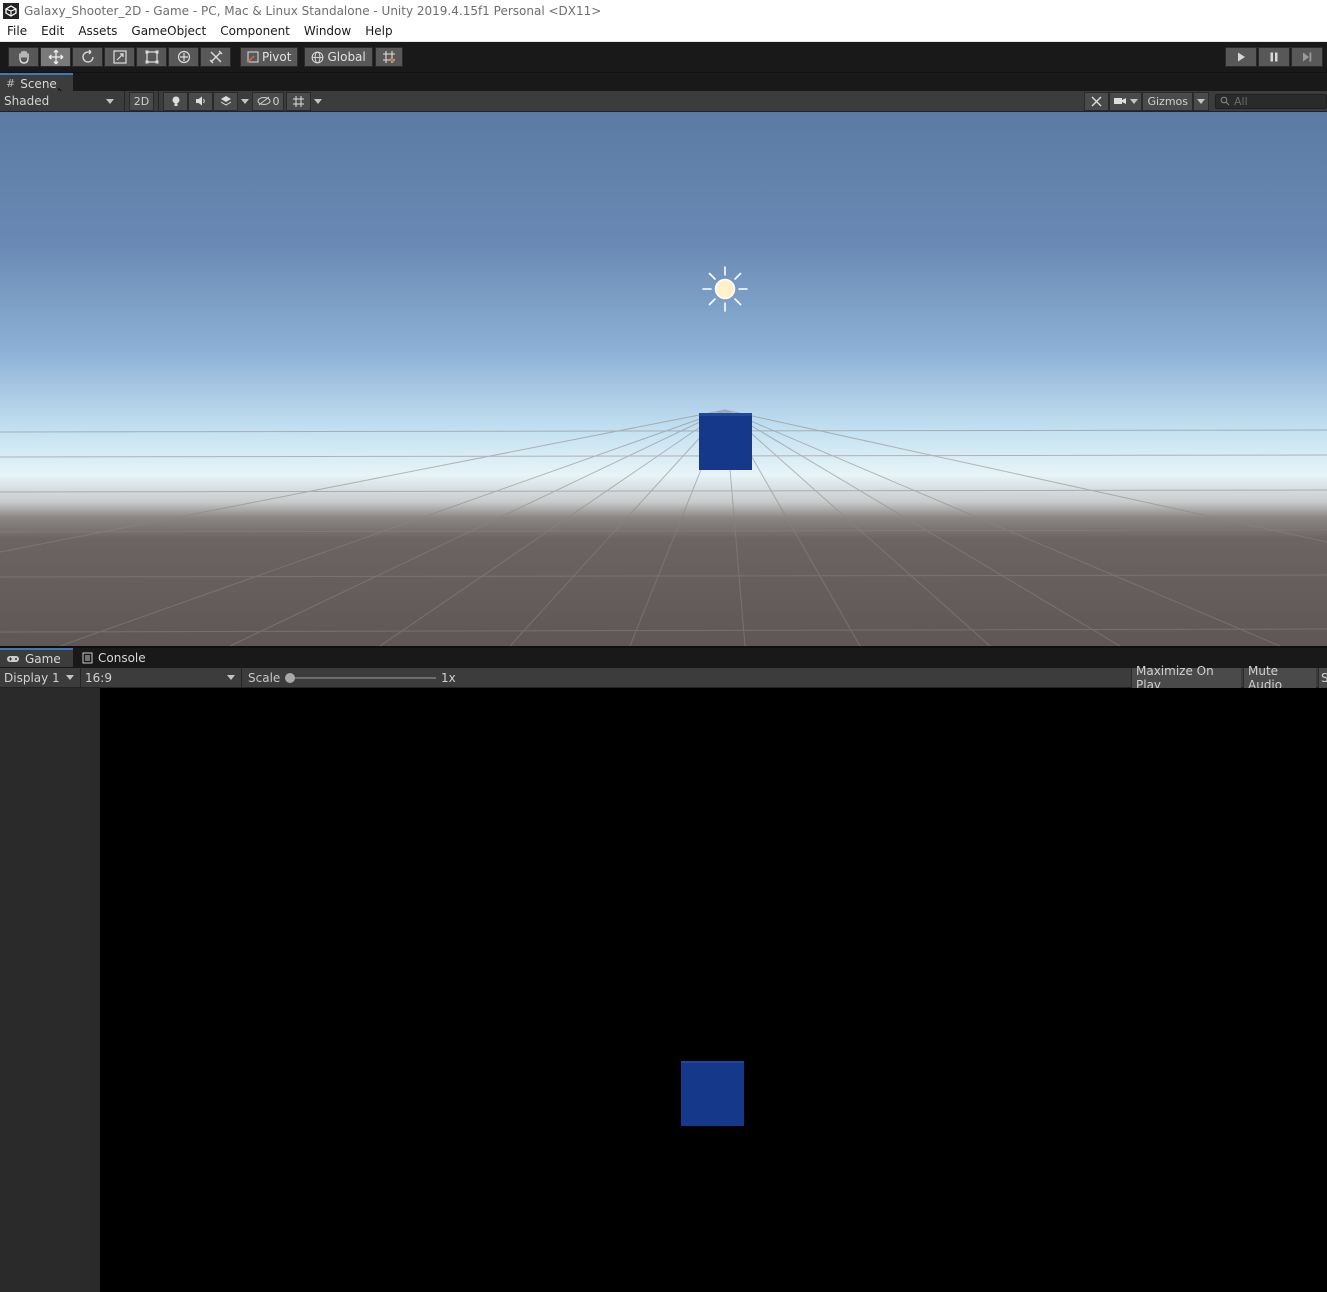 This screenshot has height=1292, width=1327. I want to click on stats-label: S, so click(1324, 678).